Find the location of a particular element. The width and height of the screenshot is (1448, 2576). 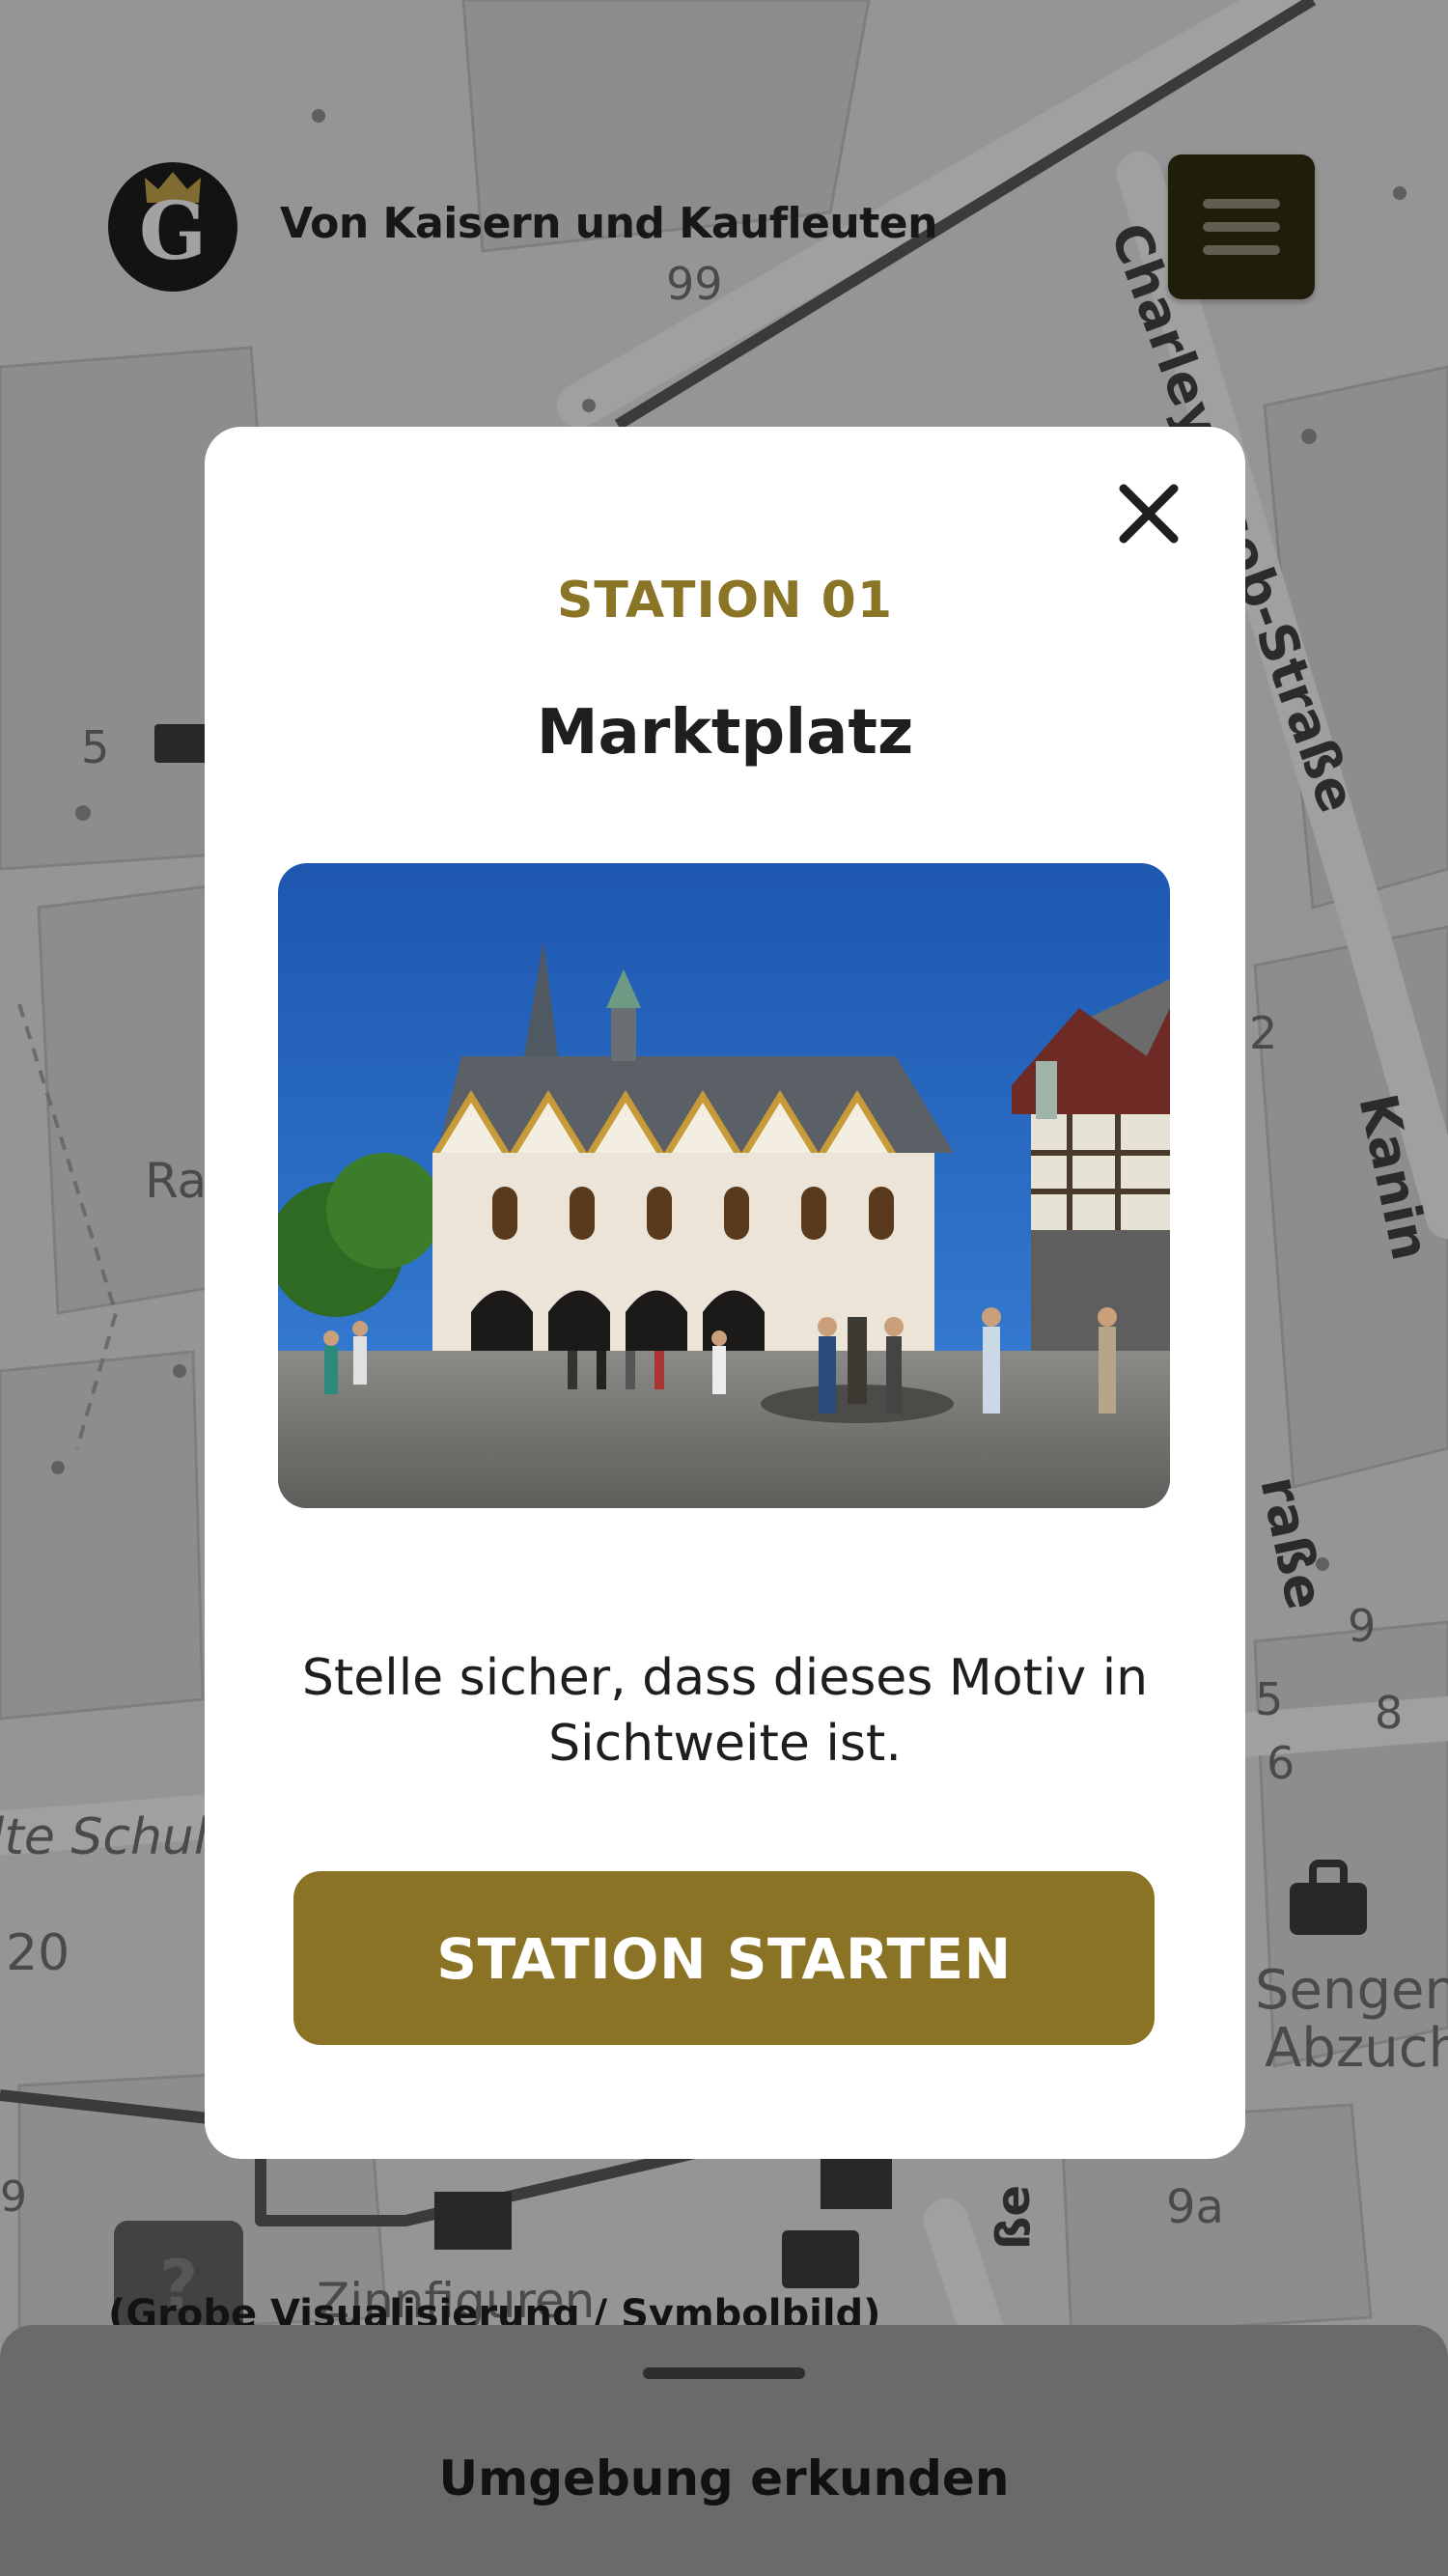

station-title: Marktplatz is located at coordinates (725, 733).